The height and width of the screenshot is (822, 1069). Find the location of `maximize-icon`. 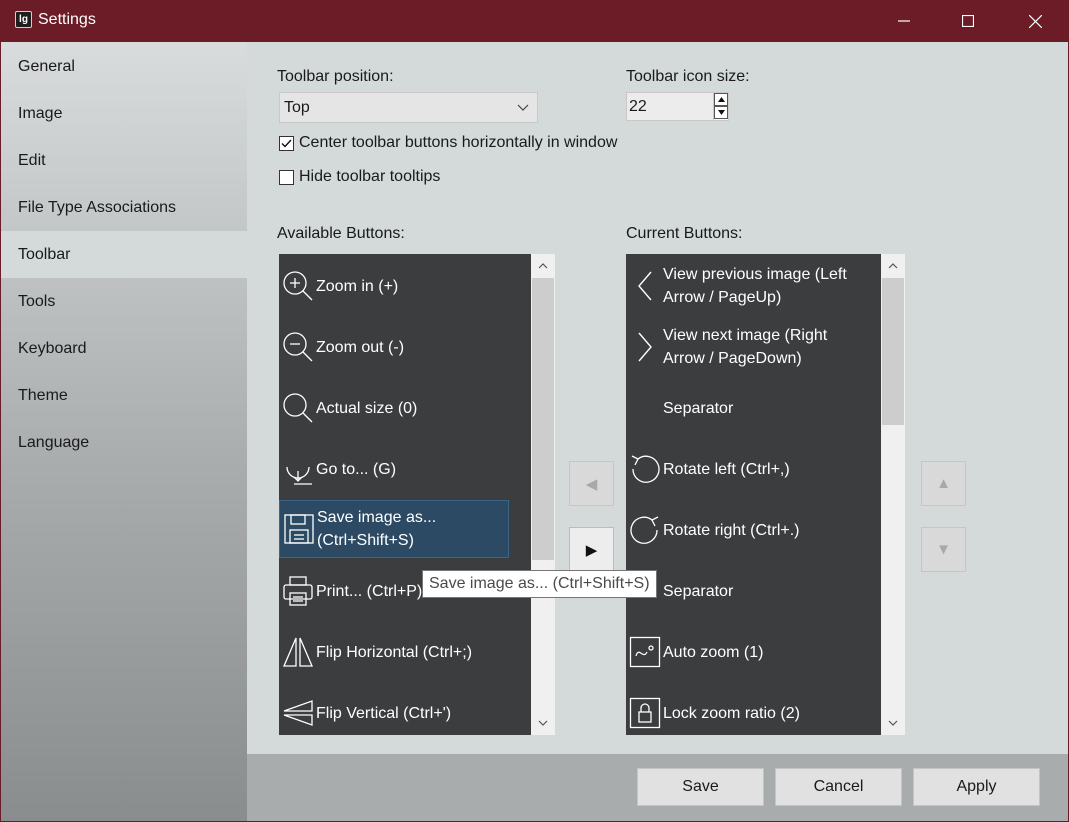

maximize-icon is located at coordinates (968, 21).